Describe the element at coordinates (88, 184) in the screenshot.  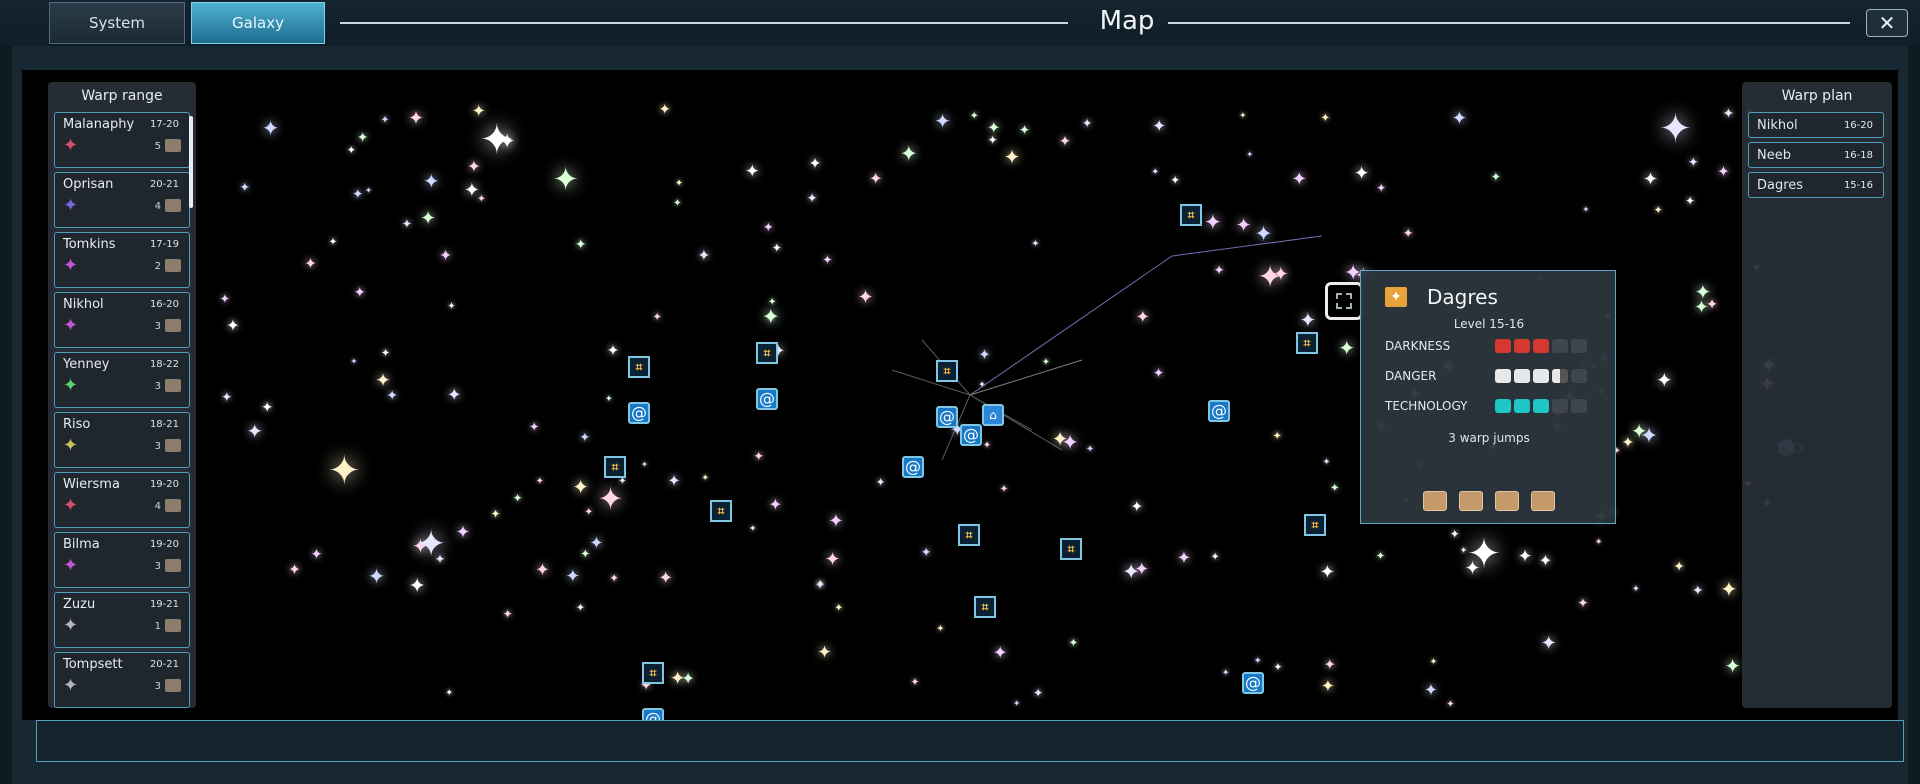
I see `warp-range-item-name: Oprisan` at that location.